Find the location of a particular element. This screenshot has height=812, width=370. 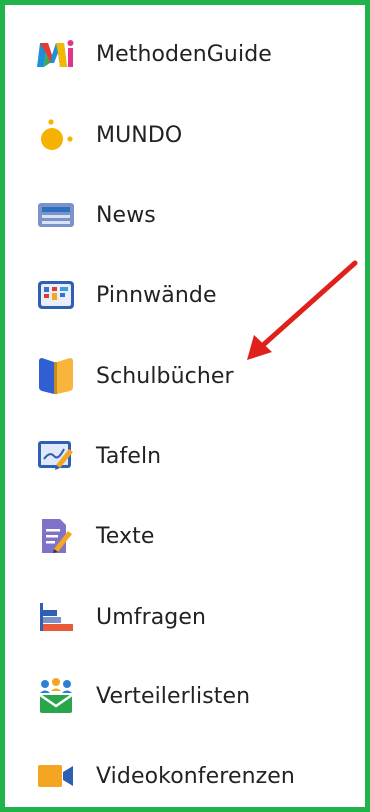

survey-chart-icon is located at coordinates (56, 617).